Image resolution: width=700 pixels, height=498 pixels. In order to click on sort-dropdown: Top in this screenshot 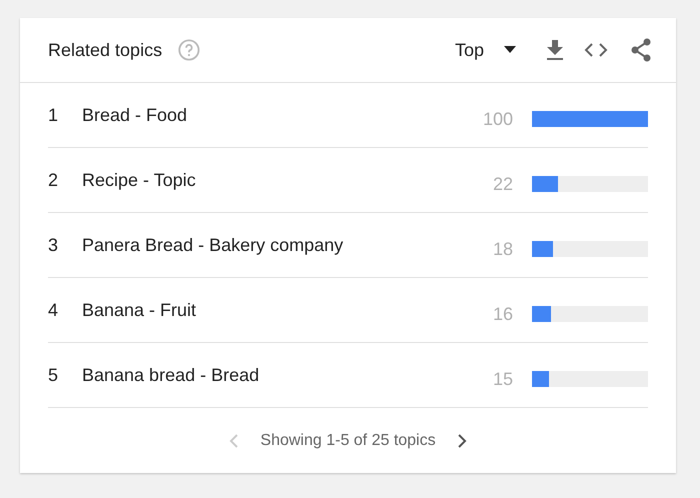, I will do `click(485, 50)`.